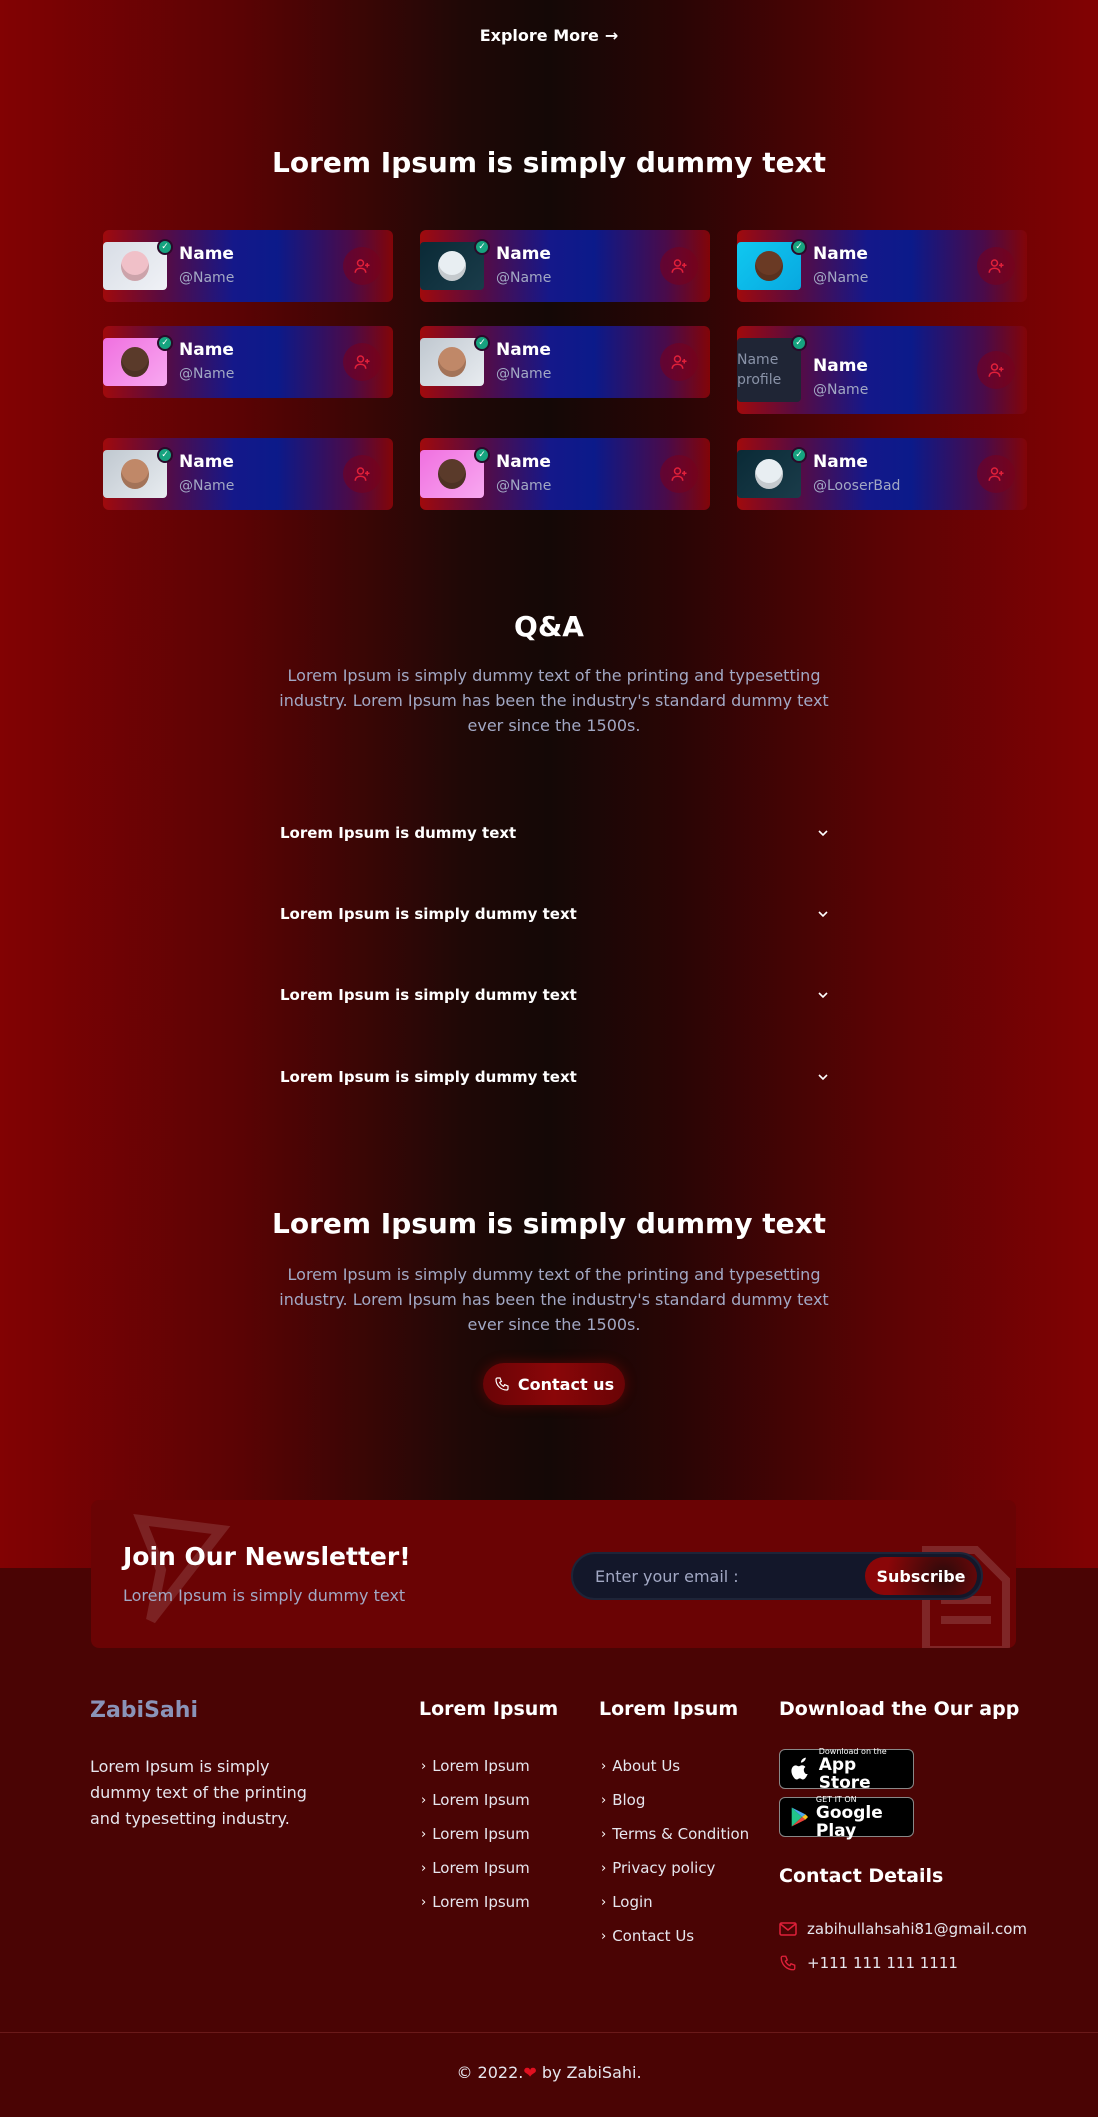  I want to click on explore-more-link: Explore More →, so click(549, 35).